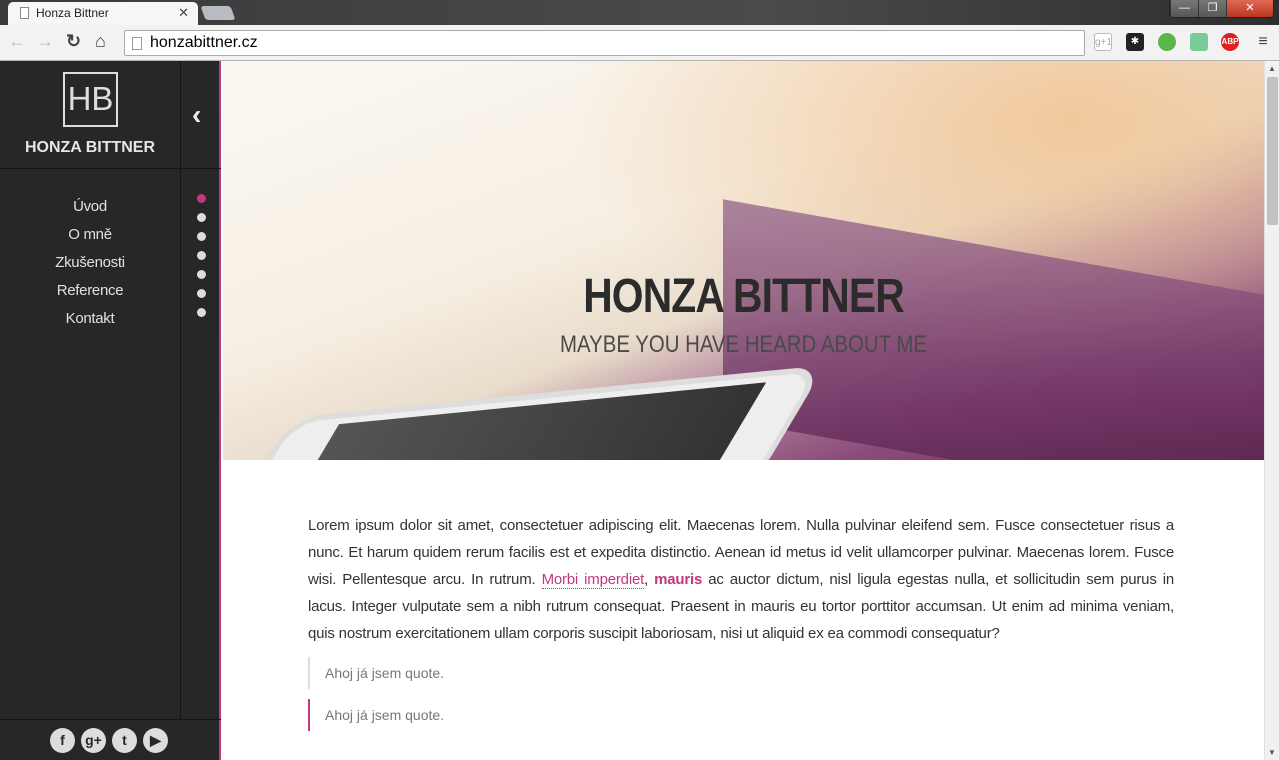 Image resolution: width=1279 pixels, height=760 pixels. I want to click on browser-tab: Honza Bittner ✕, so click(103, 14).